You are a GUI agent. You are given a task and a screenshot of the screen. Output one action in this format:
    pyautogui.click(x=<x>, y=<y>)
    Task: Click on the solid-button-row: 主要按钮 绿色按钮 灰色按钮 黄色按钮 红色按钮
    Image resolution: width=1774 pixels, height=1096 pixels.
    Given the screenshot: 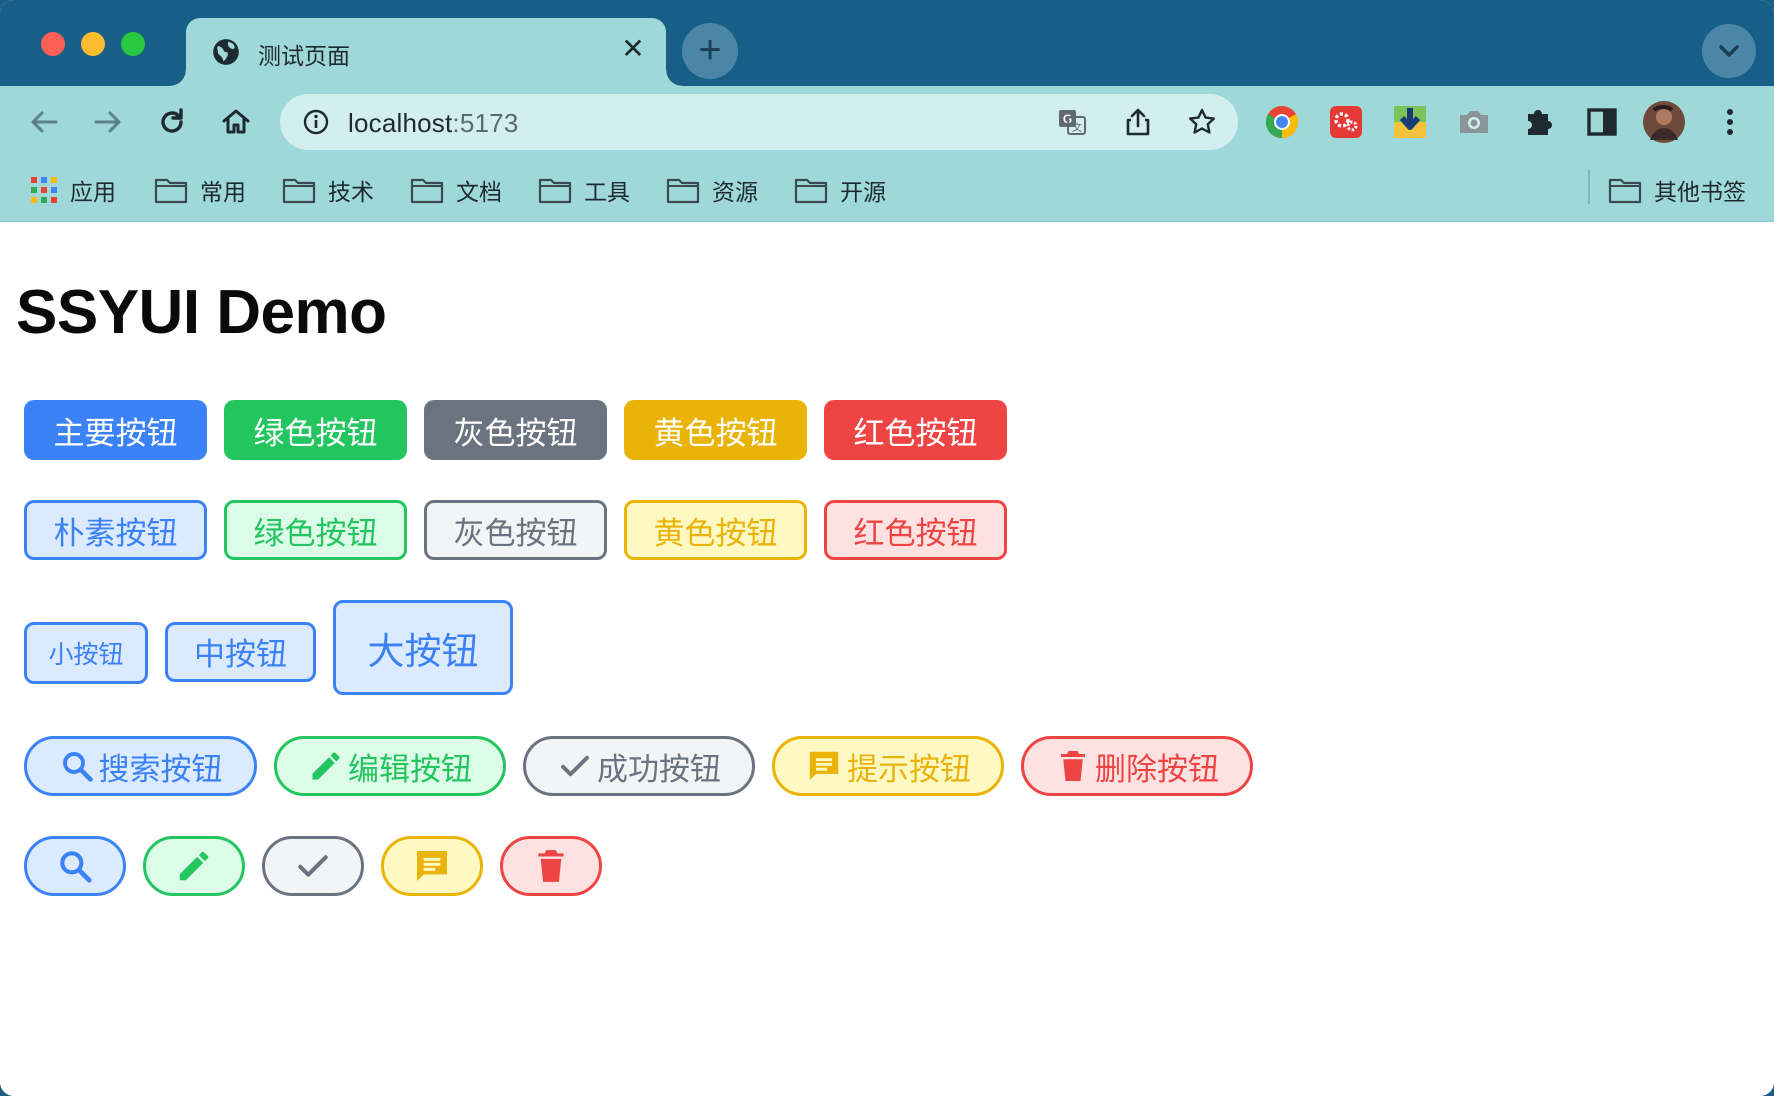 What is the action you would take?
    pyautogui.click(x=515, y=430)
    